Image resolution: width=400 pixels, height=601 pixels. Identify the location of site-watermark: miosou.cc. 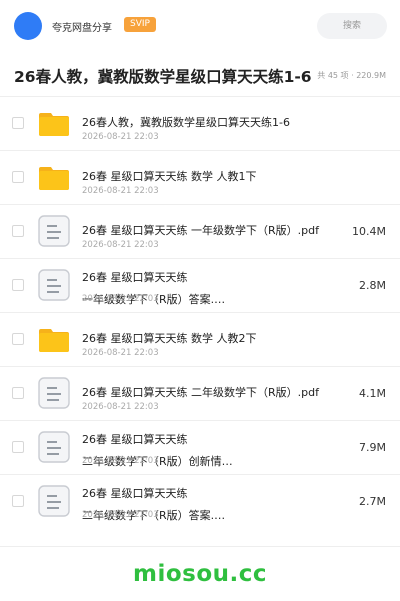
(200, 574).